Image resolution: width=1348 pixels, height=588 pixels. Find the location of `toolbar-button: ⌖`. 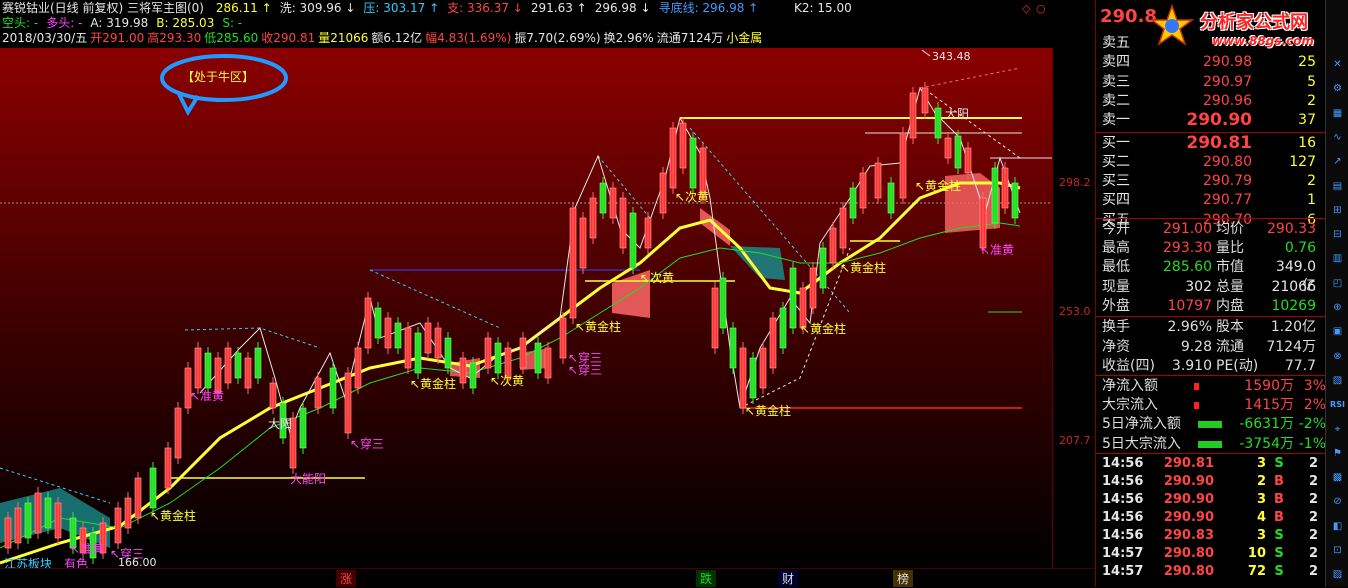

toolbar-button: ⌖ is located at coordinates (1337, 430).